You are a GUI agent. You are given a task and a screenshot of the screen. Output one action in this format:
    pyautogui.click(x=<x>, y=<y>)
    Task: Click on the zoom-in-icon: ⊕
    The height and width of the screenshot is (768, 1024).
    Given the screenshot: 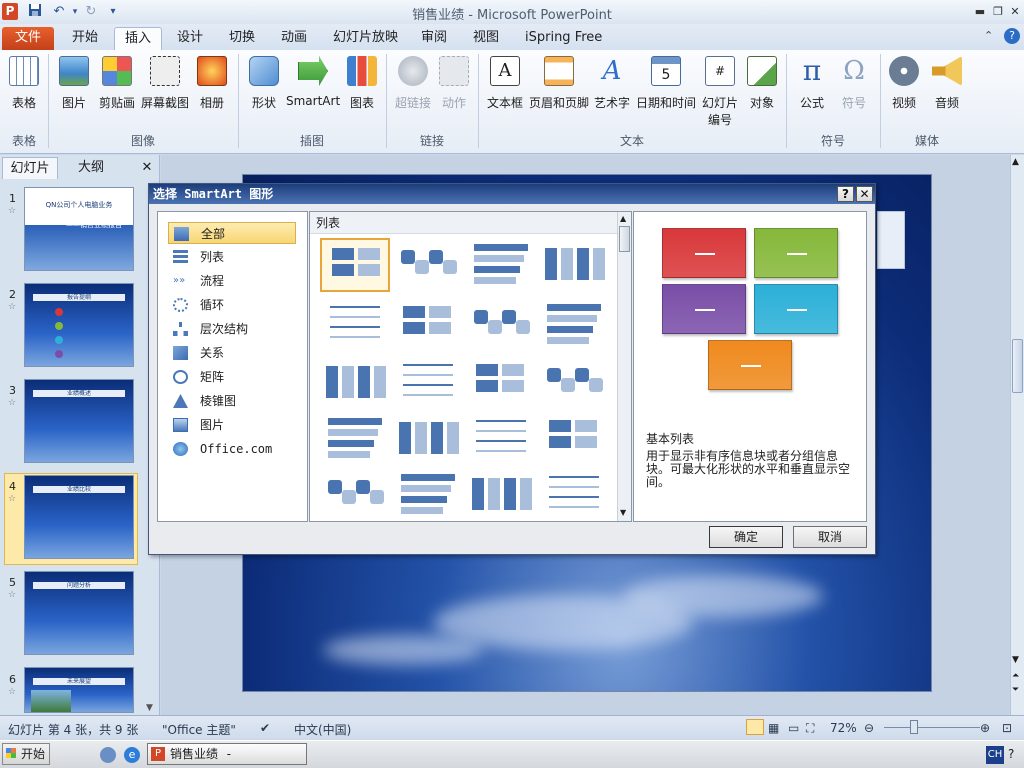 What is the action you would take?
    pyautogui.click(x=985, y=728)
    